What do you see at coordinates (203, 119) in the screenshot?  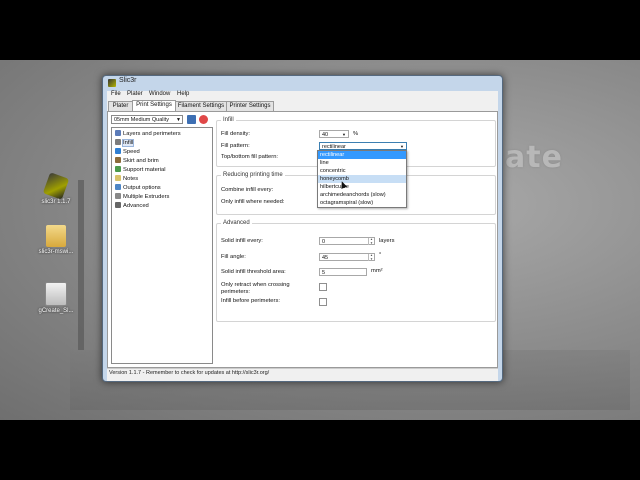 I see `delete-preset-button` at bounding box center [203, 119].